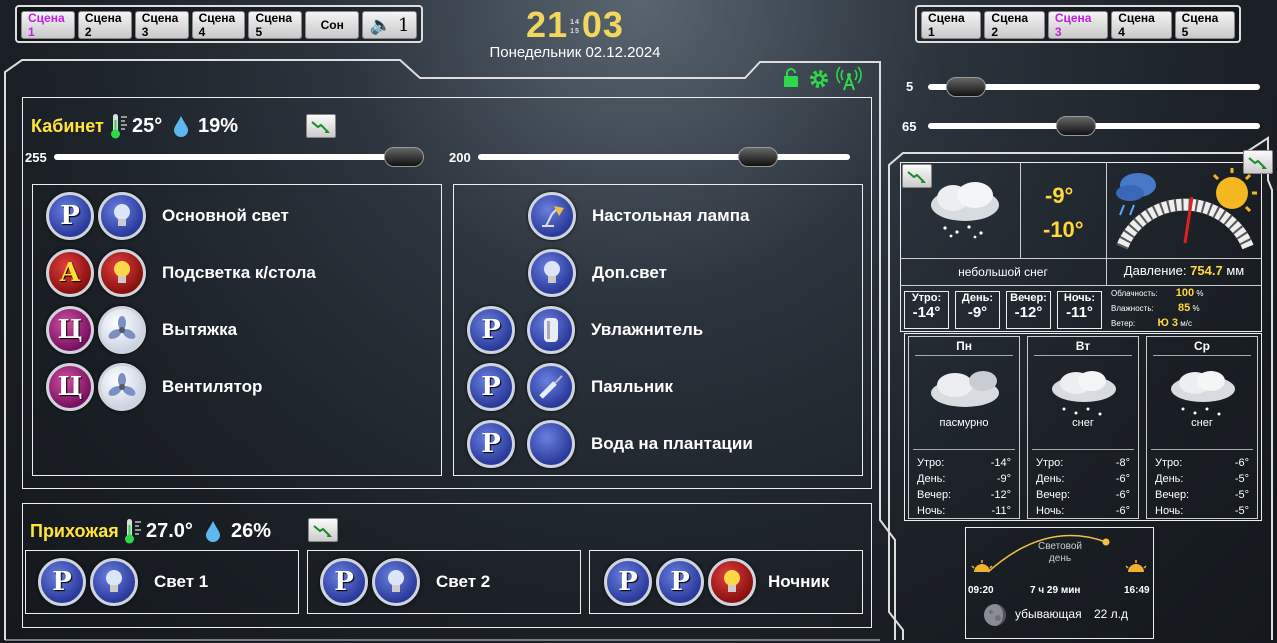 The width and height of the screenshot is (1277, 643). What do you see at coordinates (981, 590) in the screenshot?
I see `sunrise-time: 09:20` at bounding box center [981, 590].